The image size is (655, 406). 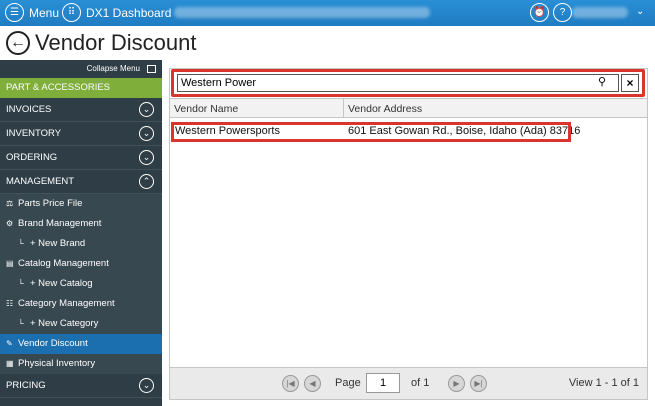 What do you see at coordinates (600, 12) in the screenshot?
I see `user-name-blurred` at bounding box center [600, 12].